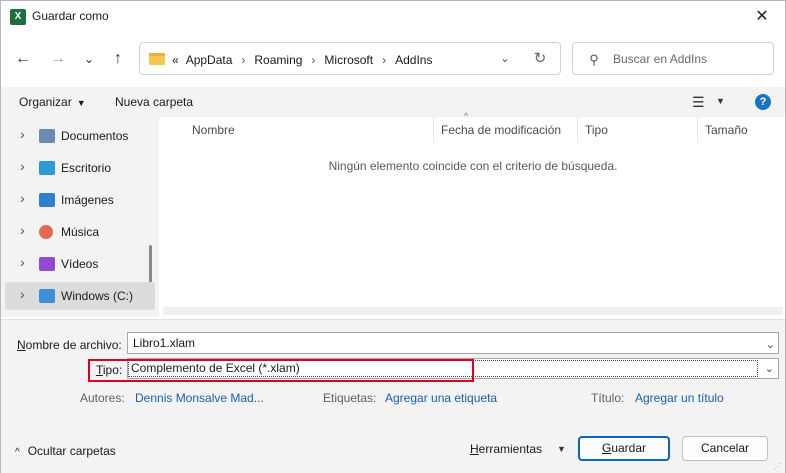 The height and width of the screenshot is (473, 786). Describe the element at coordinates (95, 136) in the screenshot. I see `sidebar-item-label: Documentos` at that location.